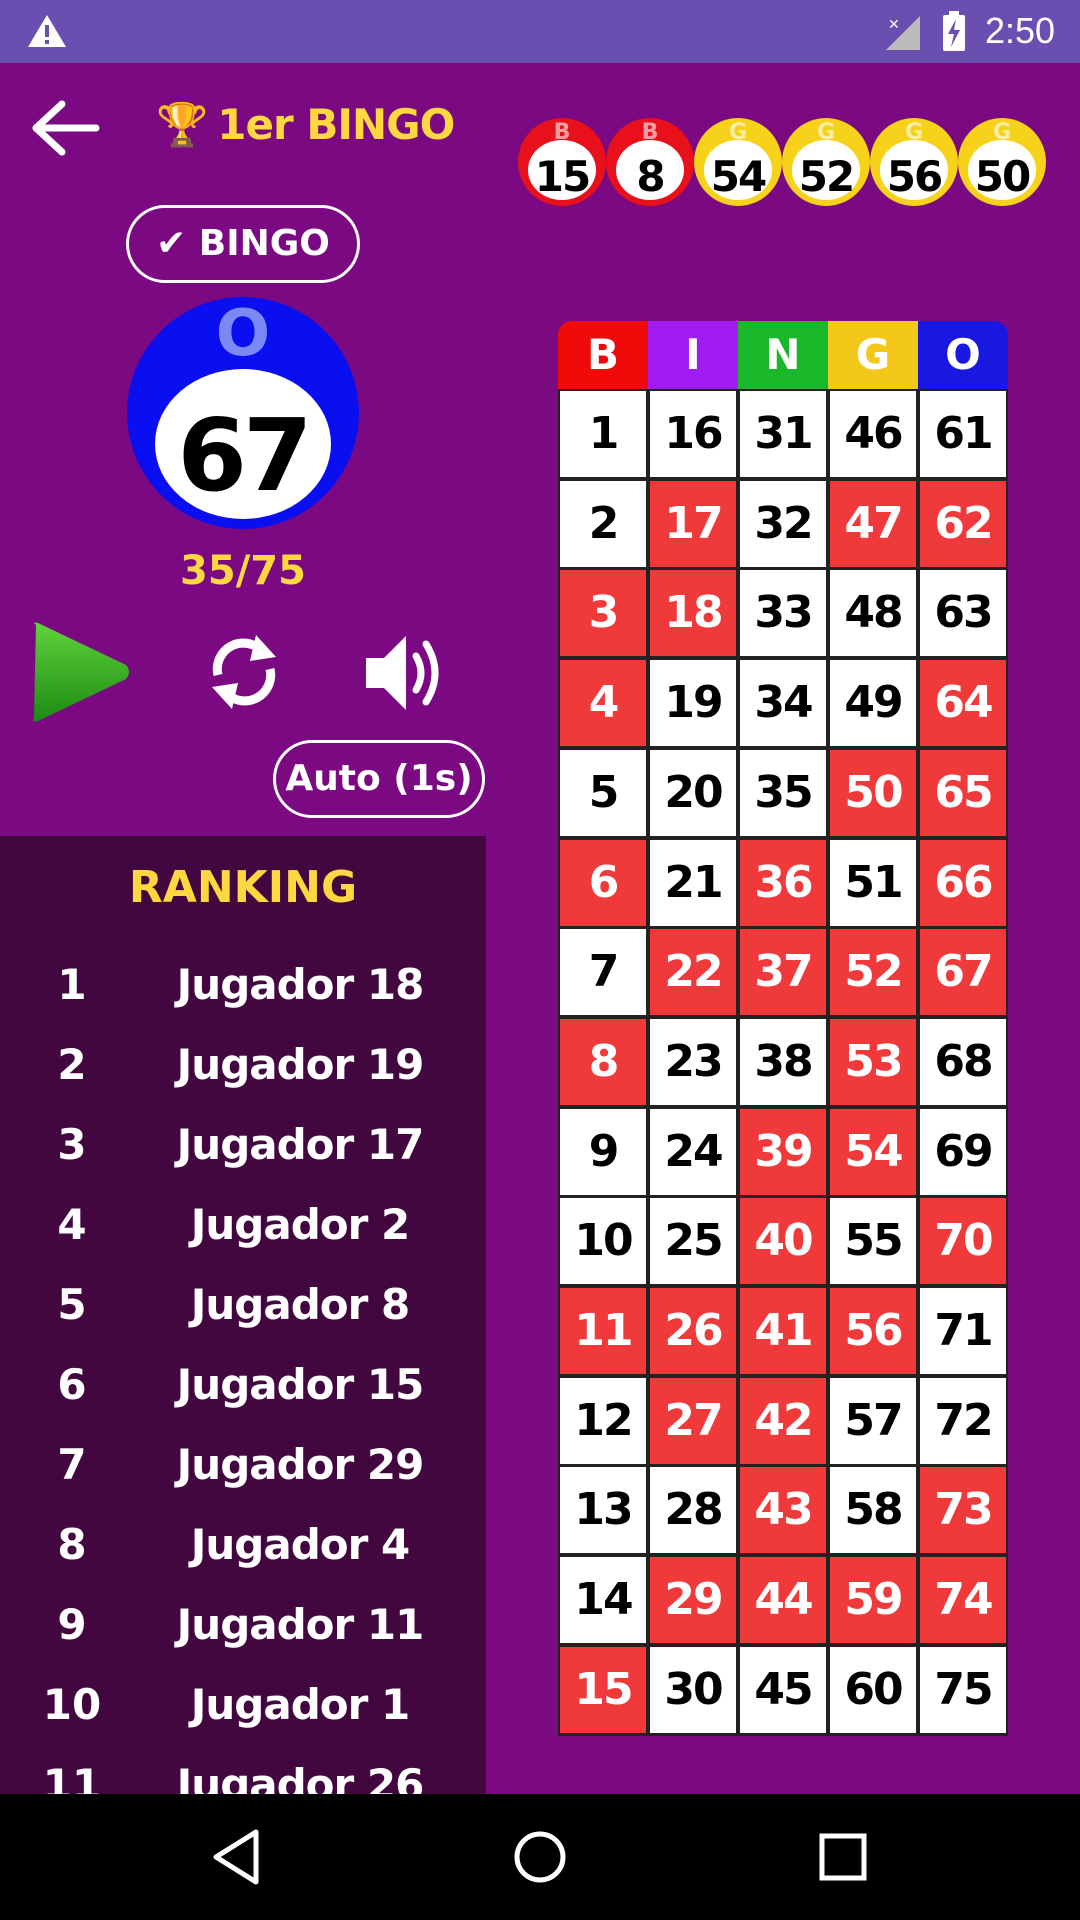 The image size is (1080, 1920). Describe the element at coordinates (963, 1420) in the screenshot. I see `board-cell: 72` at that location.